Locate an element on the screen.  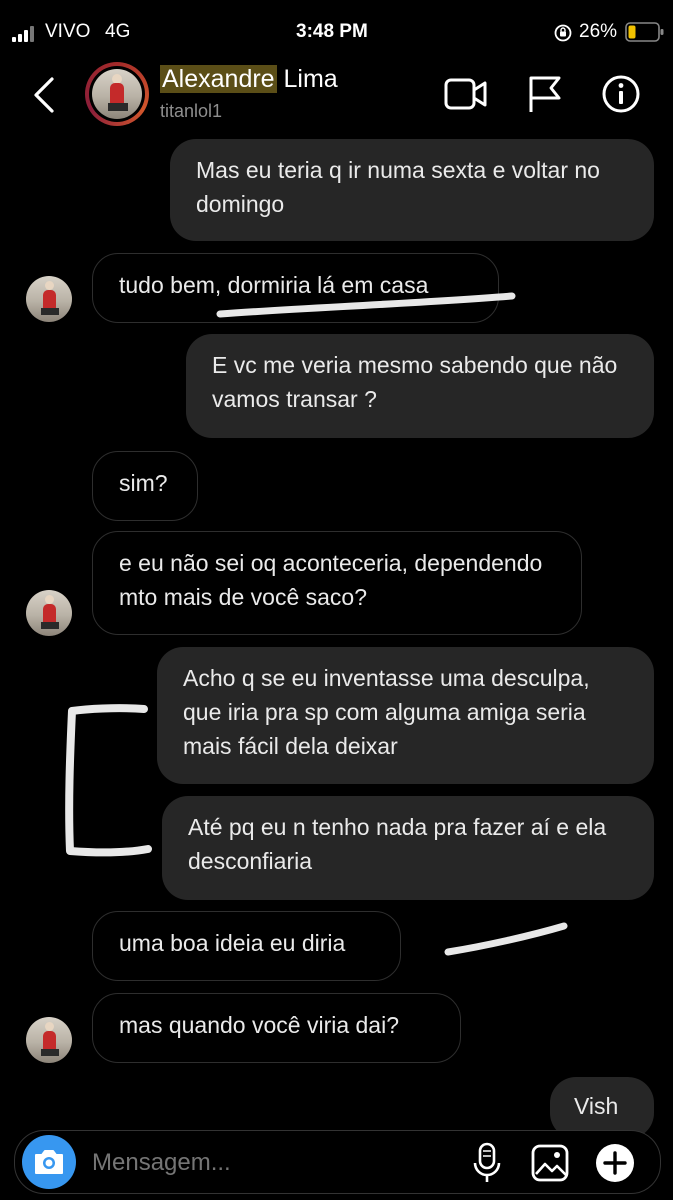
message-bubble: mas quando você viria dai? is located at coordinates (276, 1028).